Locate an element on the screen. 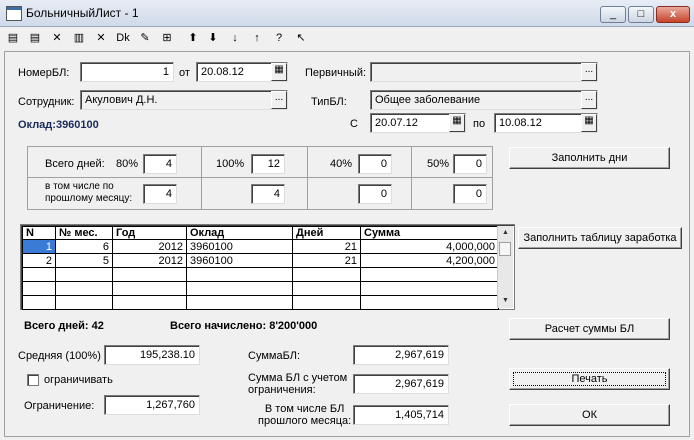 The width and height of the screenshot is (694, 440). delete-icon: ✕ is located at coordinates (101, 38).